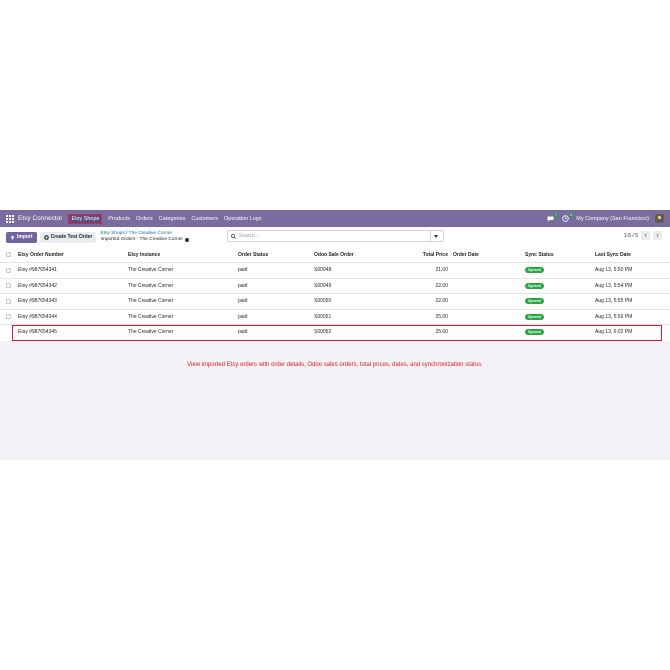  What do you see at coordinates (571, 214) in the screenshot?
I see `activity-badge: 4` at bounding box center [571, 214].